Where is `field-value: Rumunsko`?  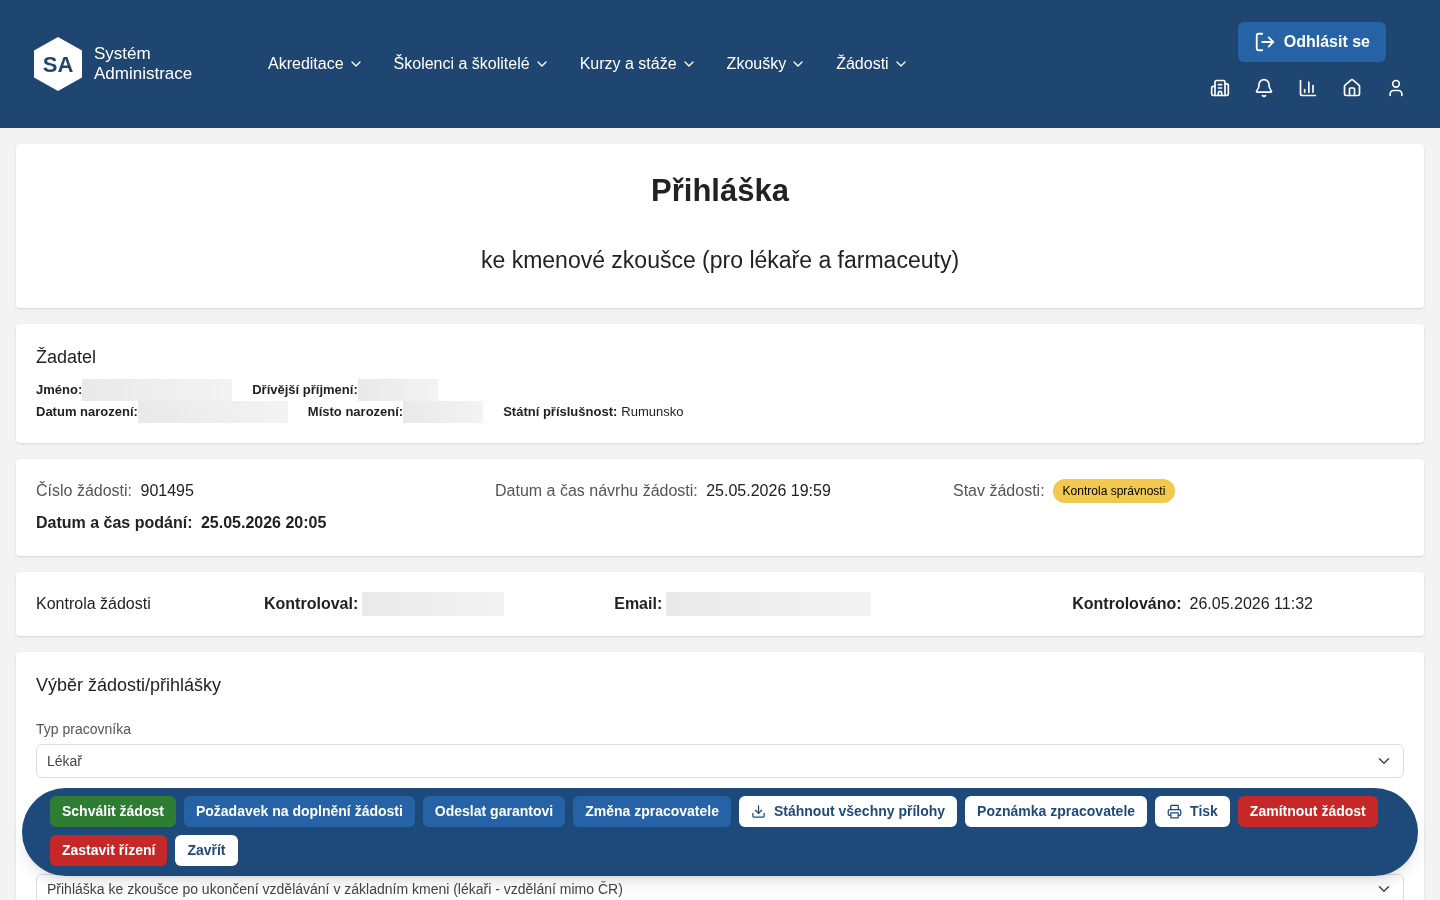
field-value: Rumunsko is located at coordinates (652, 412).